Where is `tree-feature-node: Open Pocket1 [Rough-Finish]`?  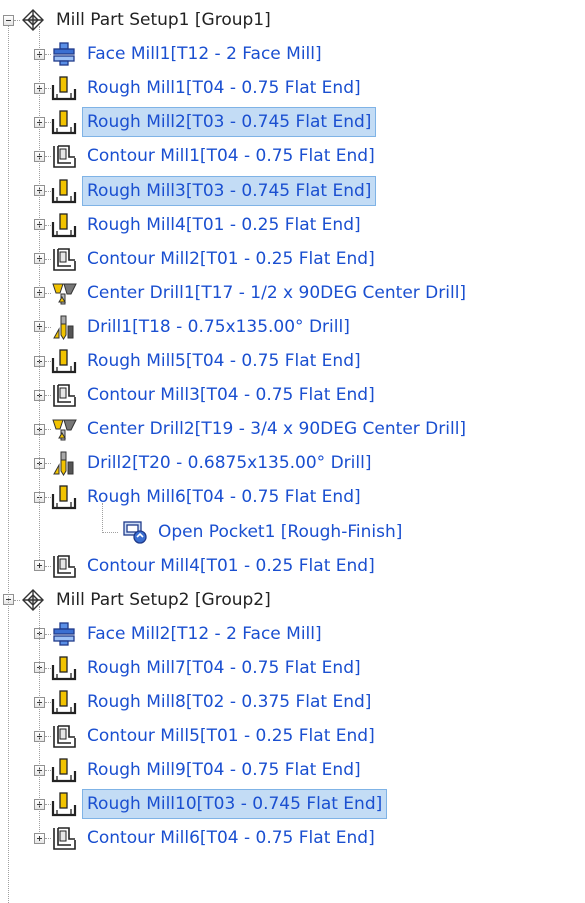 tree-feature-node: Open Pocket1 [Rough-Finish] is located at coordinates (264, 532).